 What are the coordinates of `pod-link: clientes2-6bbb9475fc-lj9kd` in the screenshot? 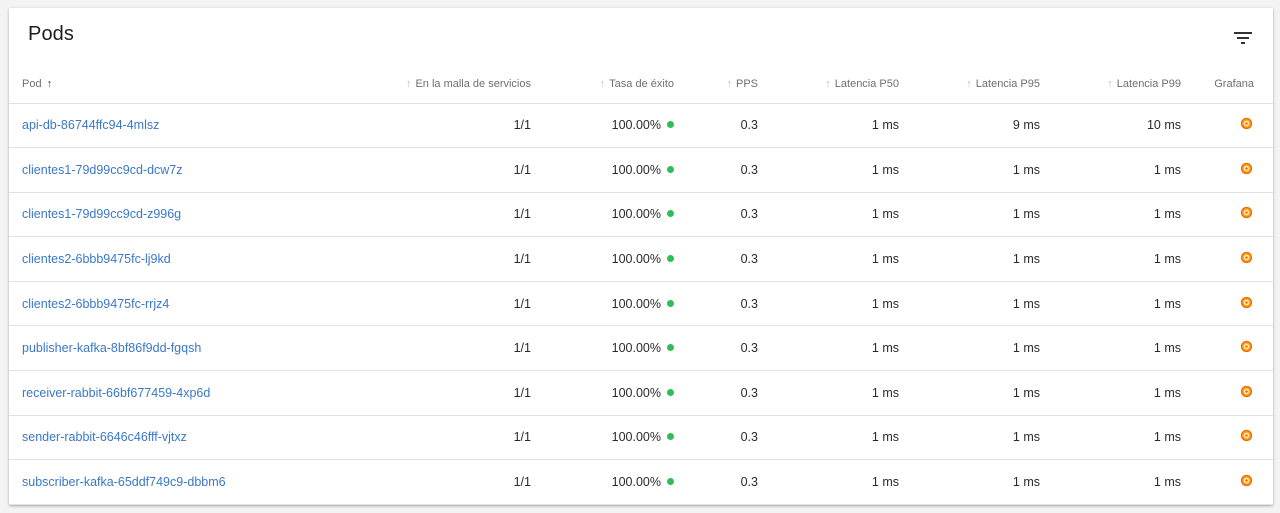 It's located at (96, 259).